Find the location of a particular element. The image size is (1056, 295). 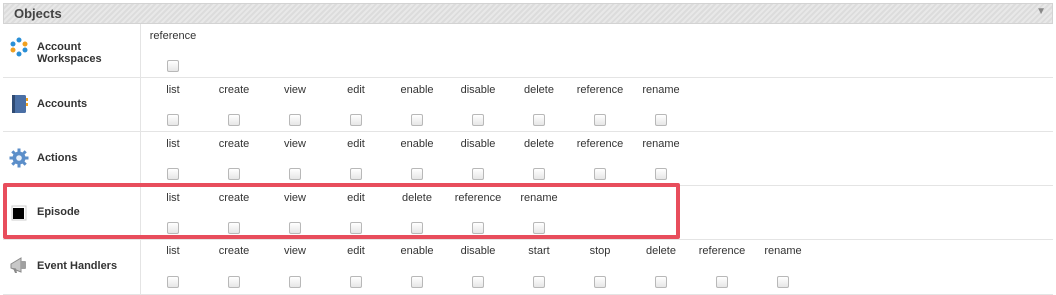

objects-panel-header: Objects ▼ is located at coordinates (528, 13).